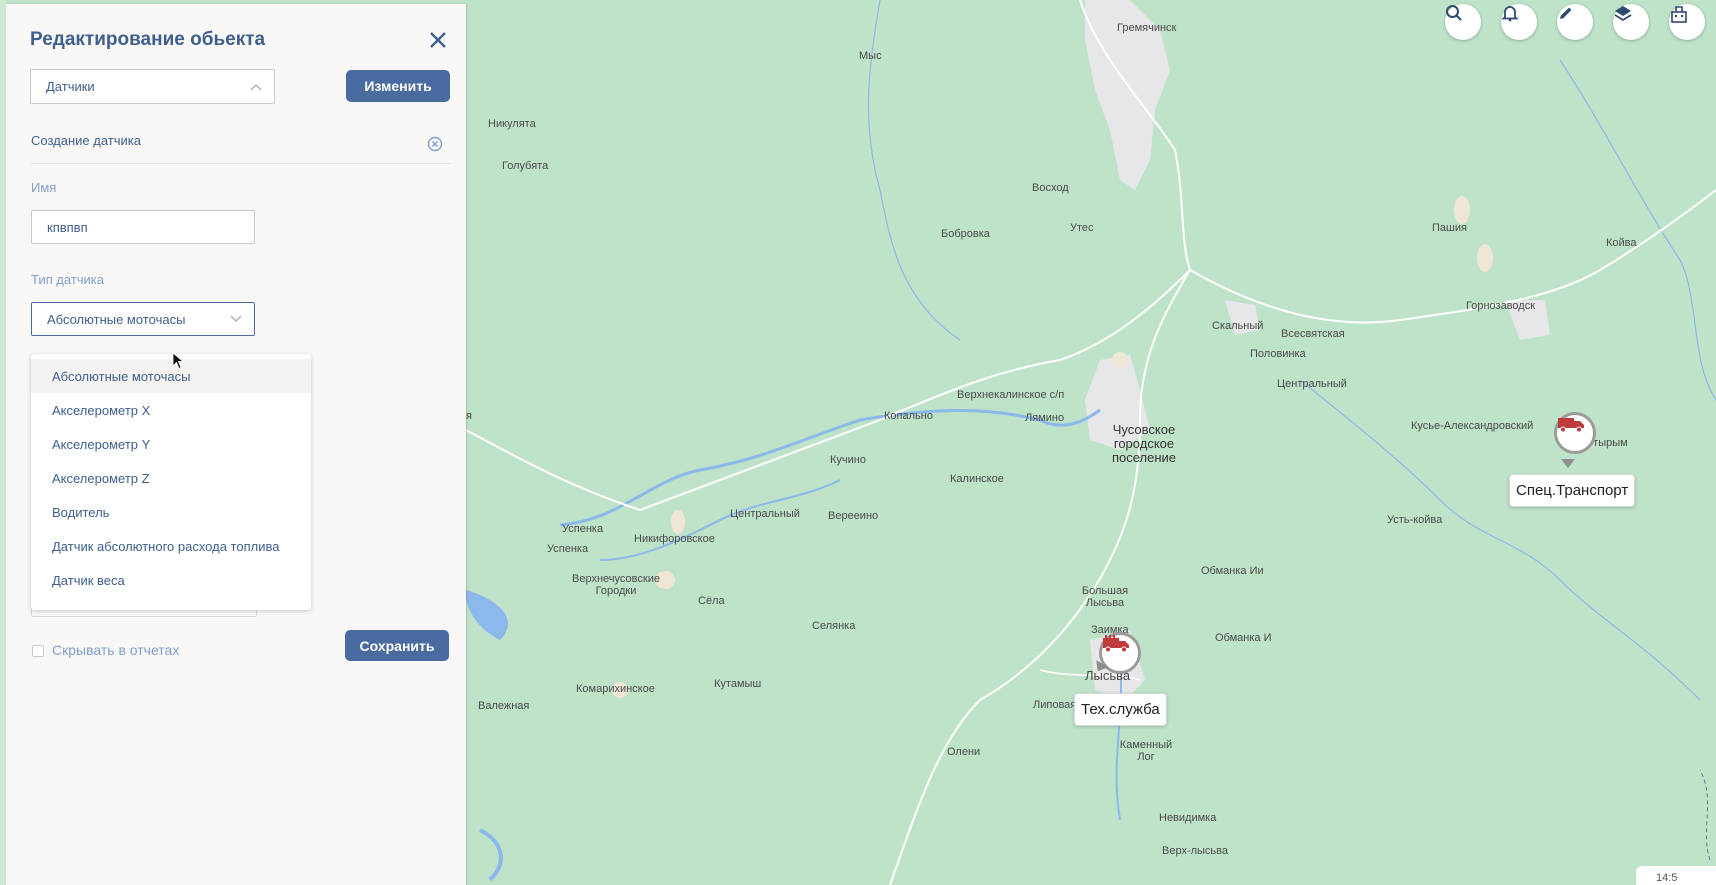 The image size is (1716, 885). Describe the element at coordinates (67, 227) in the screenshot. I see `name-input-value: кпвпвп` at that location.